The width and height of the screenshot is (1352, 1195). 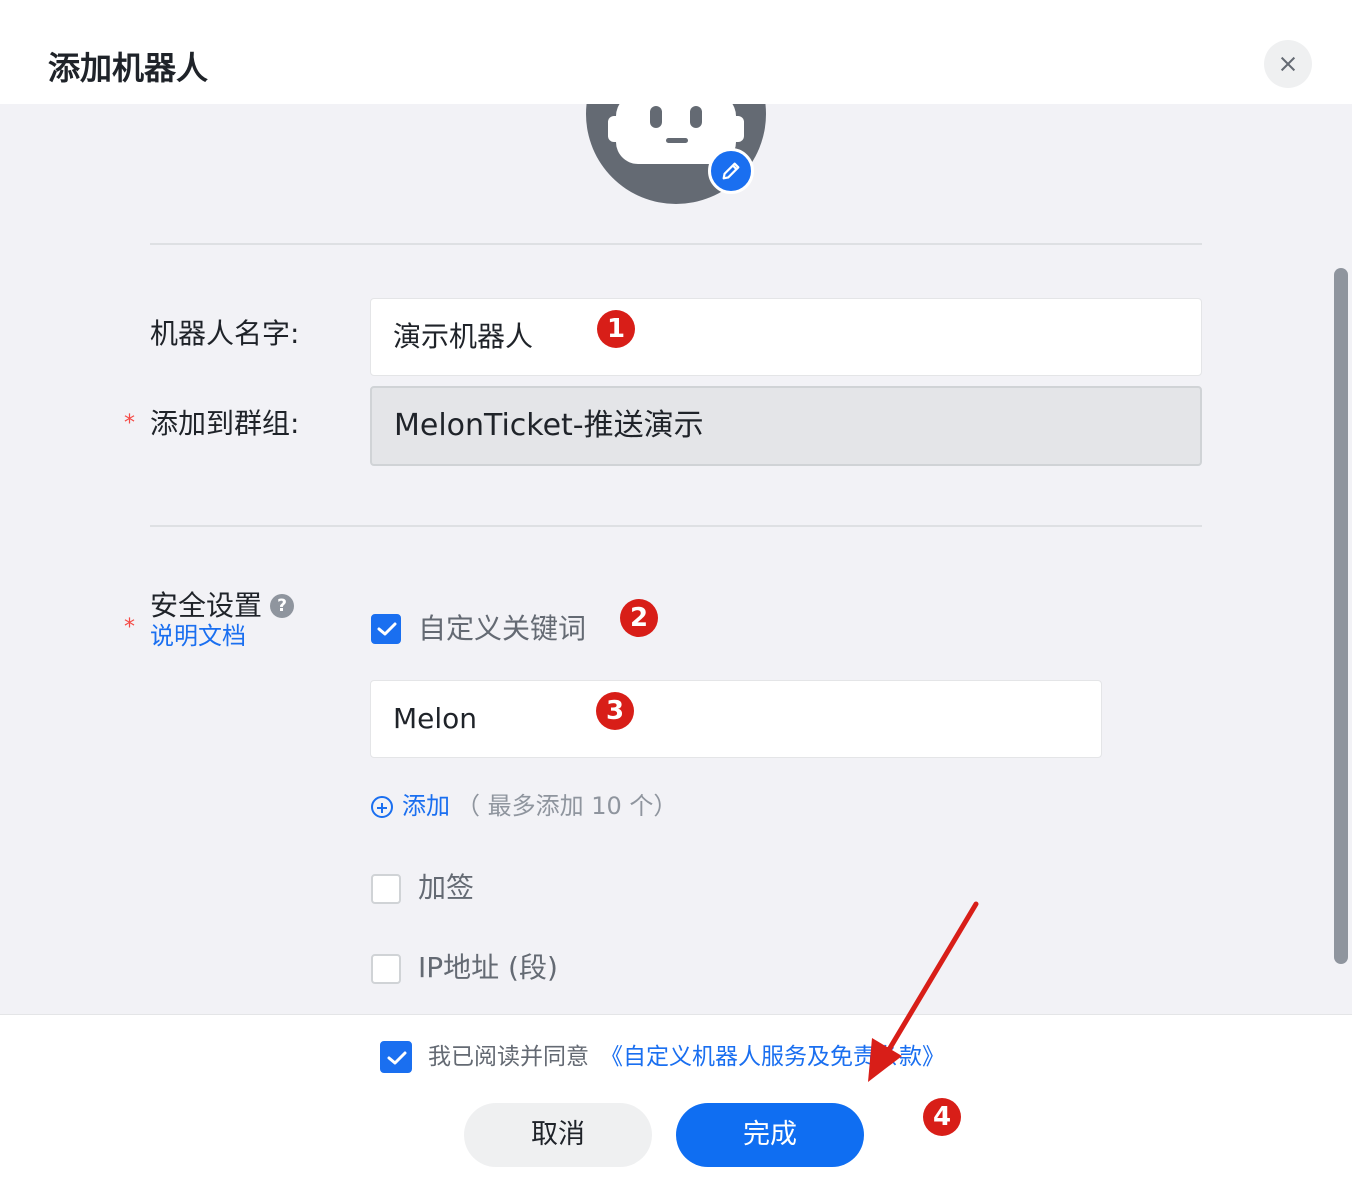 I want to click on keyword-checkbox, so click(x=386, y=629).